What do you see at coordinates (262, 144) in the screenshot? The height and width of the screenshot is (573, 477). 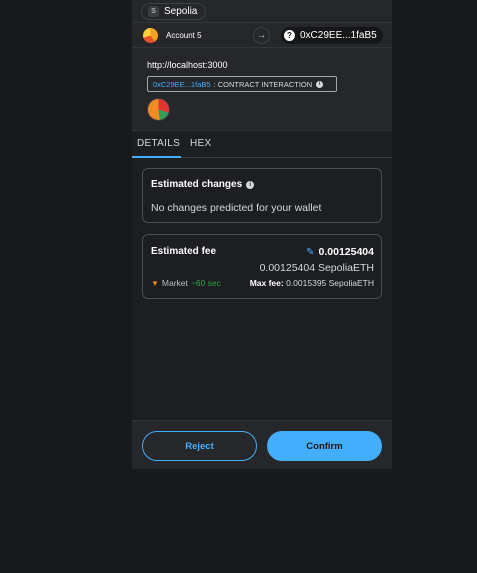 I see `tab-bar: DETAILS HEX` at bounding box center [262, 144].